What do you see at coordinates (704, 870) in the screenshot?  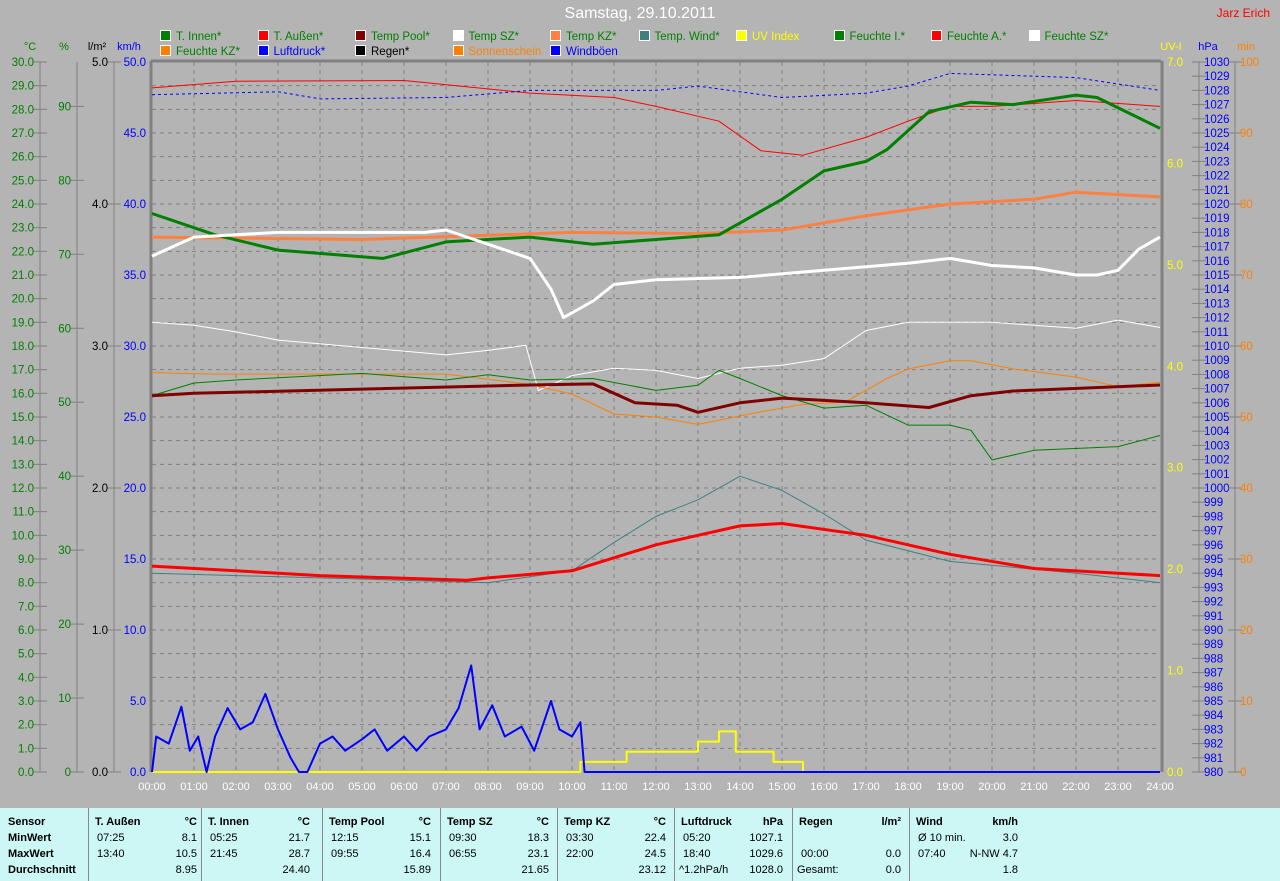 I see `stats-avg-label: ^1.2hPa/h` at bounding box center [704, 870].